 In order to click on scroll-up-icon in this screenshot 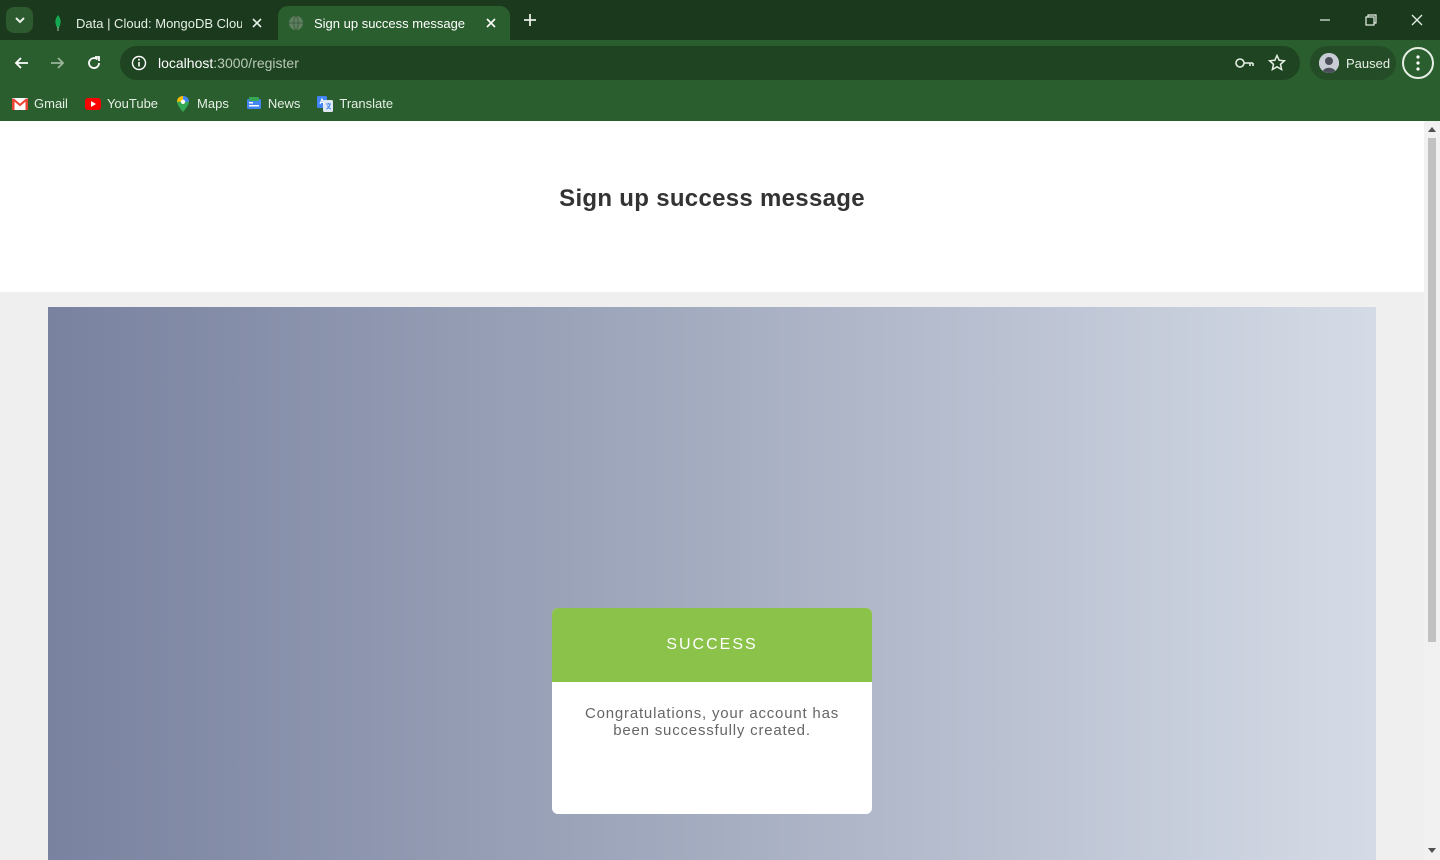, I will do `click(1432, 129)`.